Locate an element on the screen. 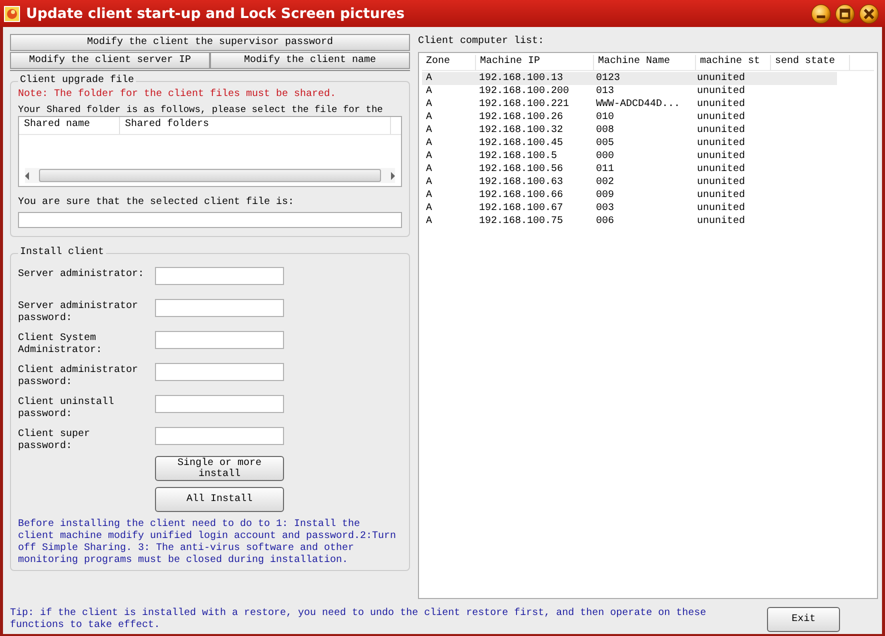  table-cell-text: 192.168.100.63 is located at coordinates (521, 182).